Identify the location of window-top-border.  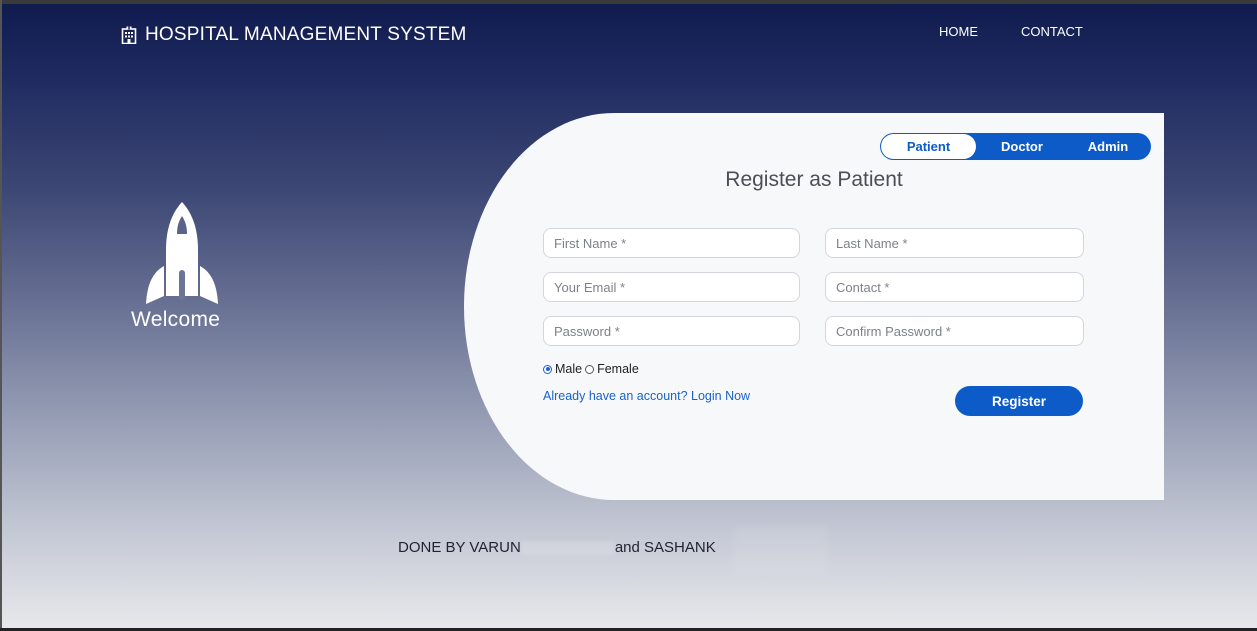
(628, 2).